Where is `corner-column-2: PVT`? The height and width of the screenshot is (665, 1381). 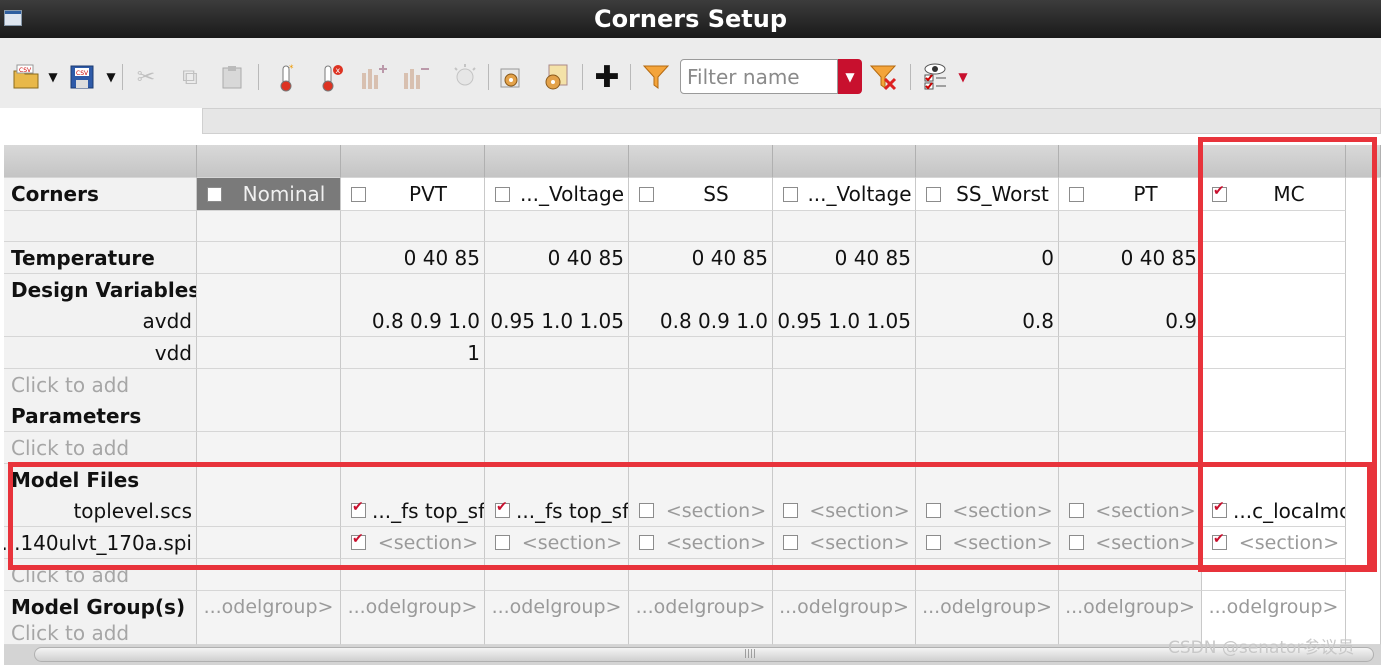 corner-column-2: PVT is located at coordinates (413, 194).